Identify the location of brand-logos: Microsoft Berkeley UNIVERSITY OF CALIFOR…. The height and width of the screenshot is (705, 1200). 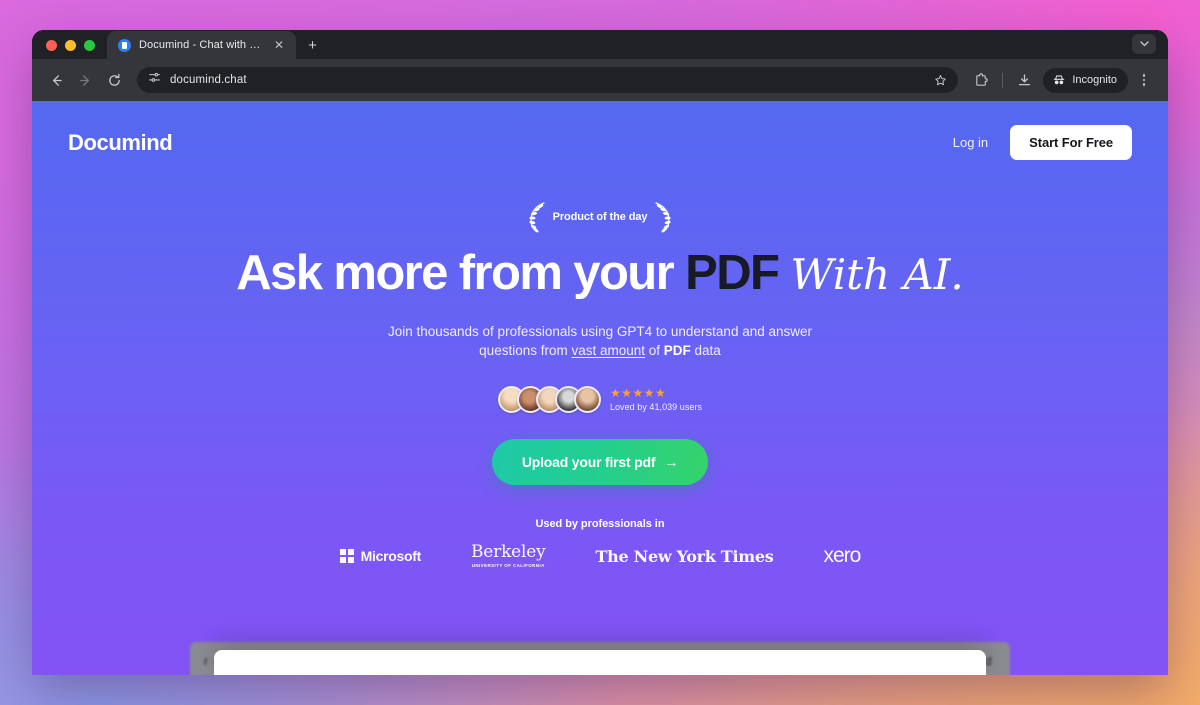
(600, 556).